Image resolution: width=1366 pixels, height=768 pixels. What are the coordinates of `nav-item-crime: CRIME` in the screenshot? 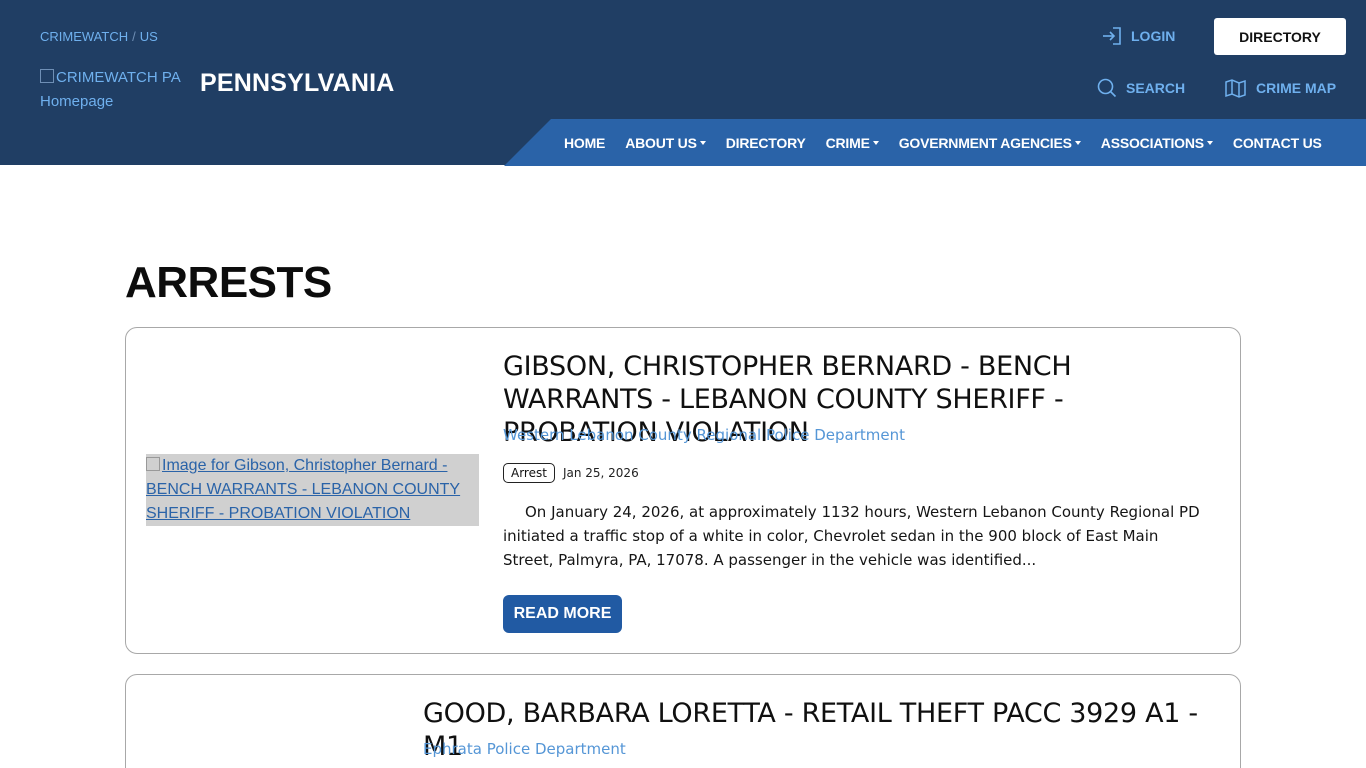 It's located at (852, 143).